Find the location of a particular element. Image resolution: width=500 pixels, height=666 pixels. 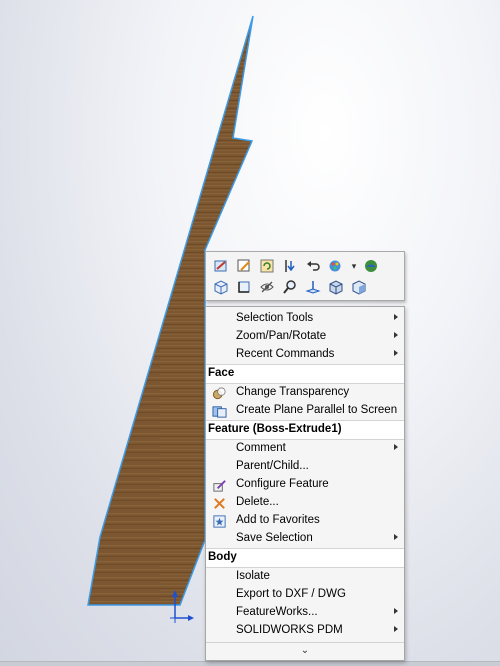

menu-section-header: Face is located at coordinates (305, 374).